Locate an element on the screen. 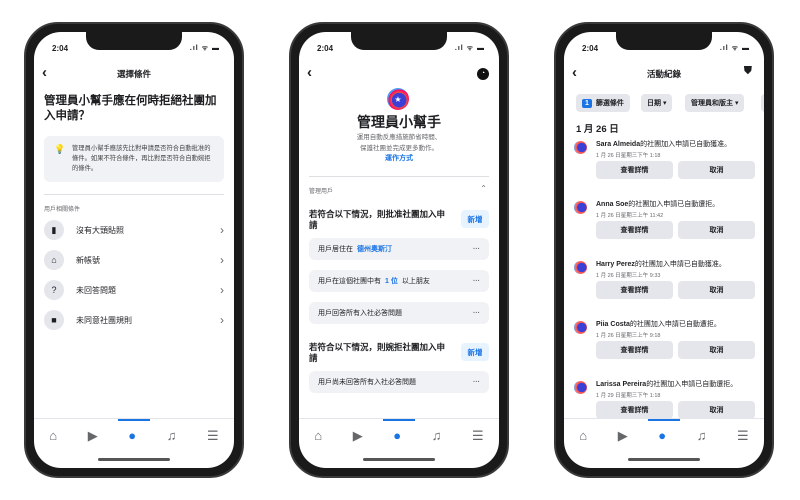 The height and width of the screenshot is (500, 800). date-heading: 1 月 26 日 is located at coordinates (597, 129).